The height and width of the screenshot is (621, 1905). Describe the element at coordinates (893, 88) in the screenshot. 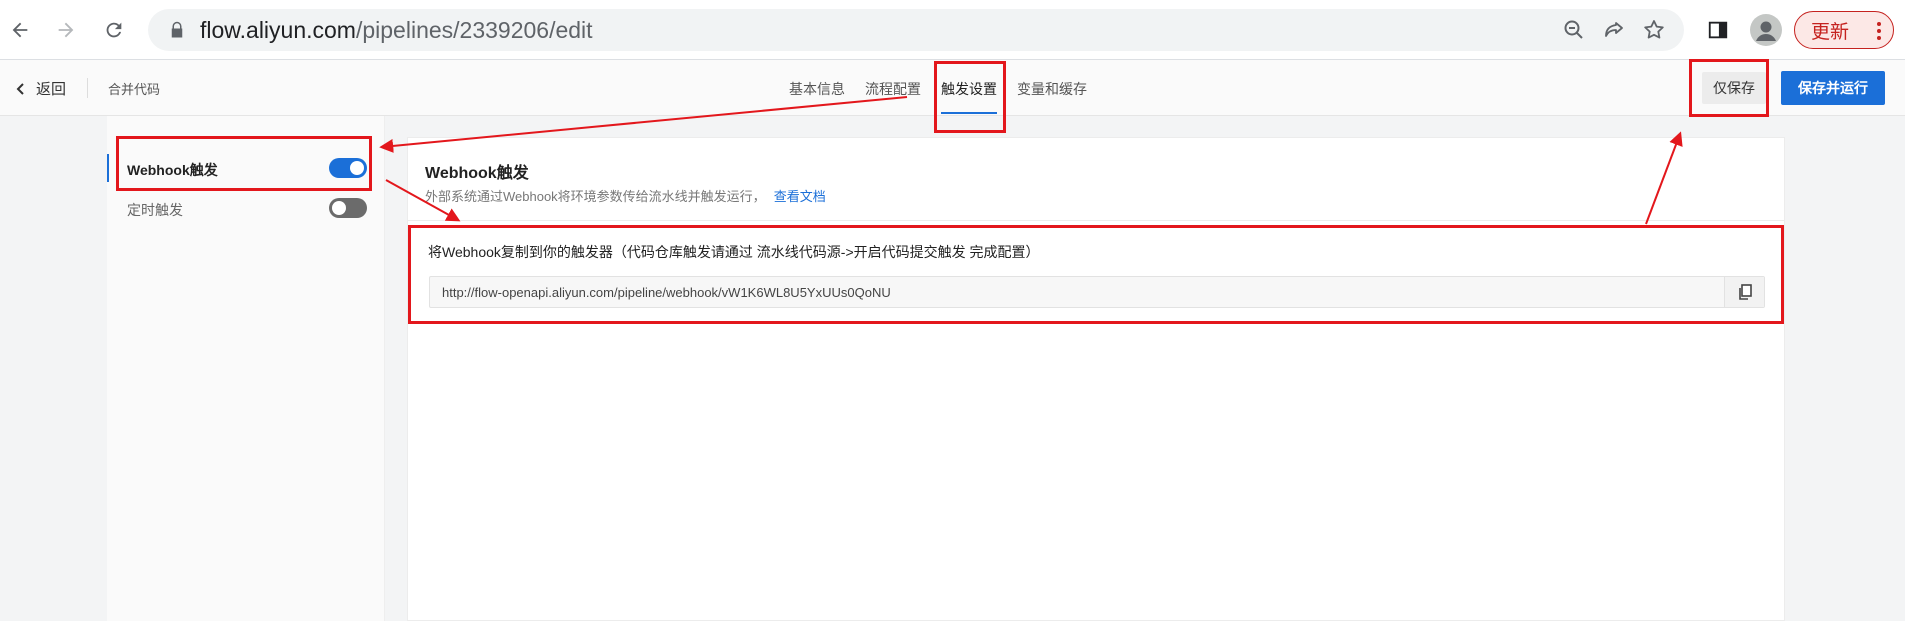

I see `tab-flow-config: 流程配置` at that location.